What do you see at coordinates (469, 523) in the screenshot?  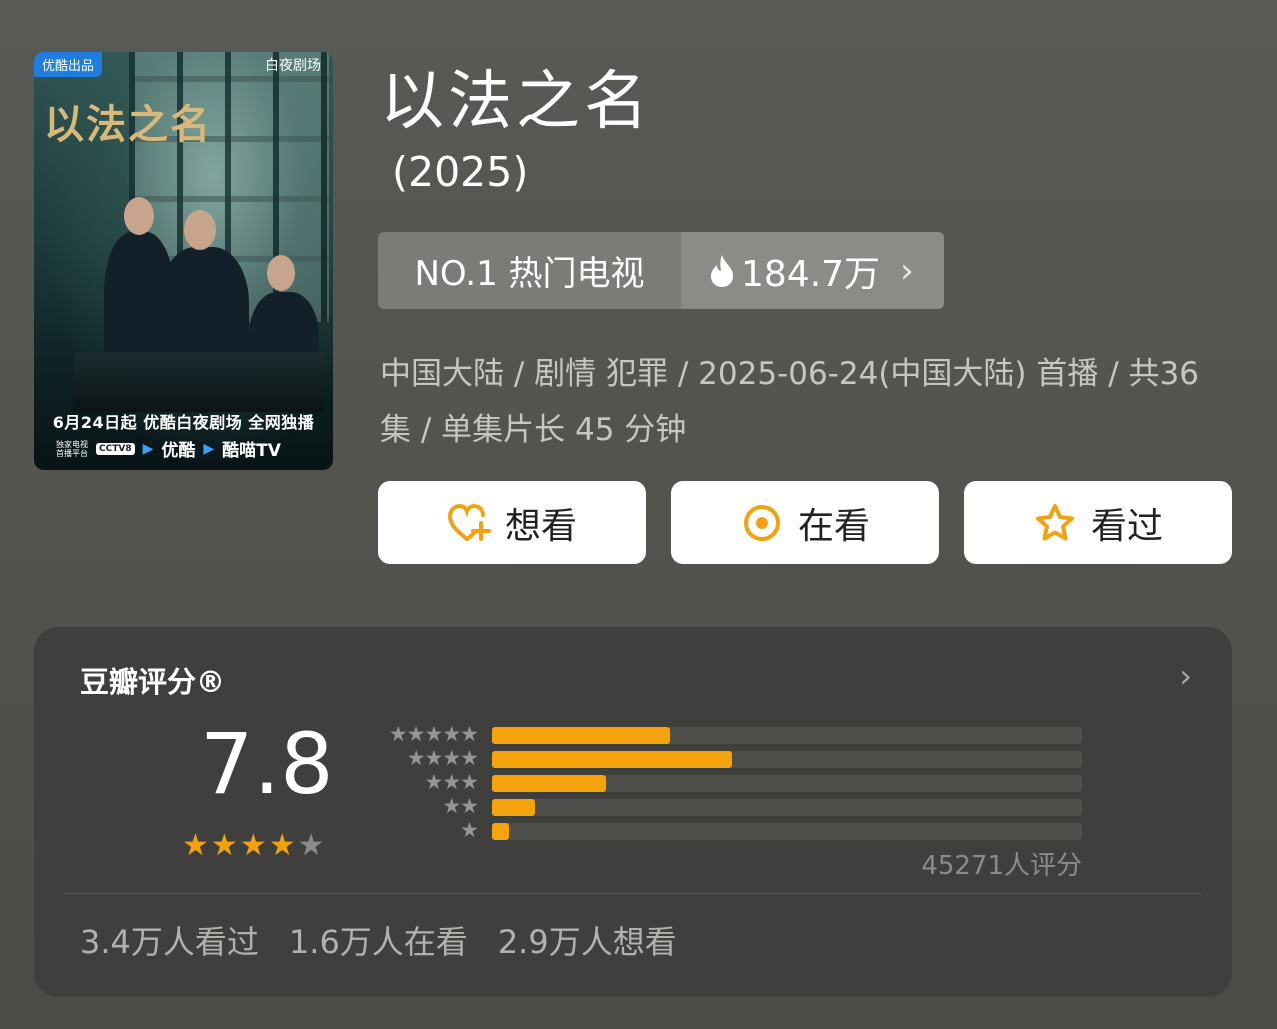 I see `heart-plus-icon` at bounding box center [469, 523].